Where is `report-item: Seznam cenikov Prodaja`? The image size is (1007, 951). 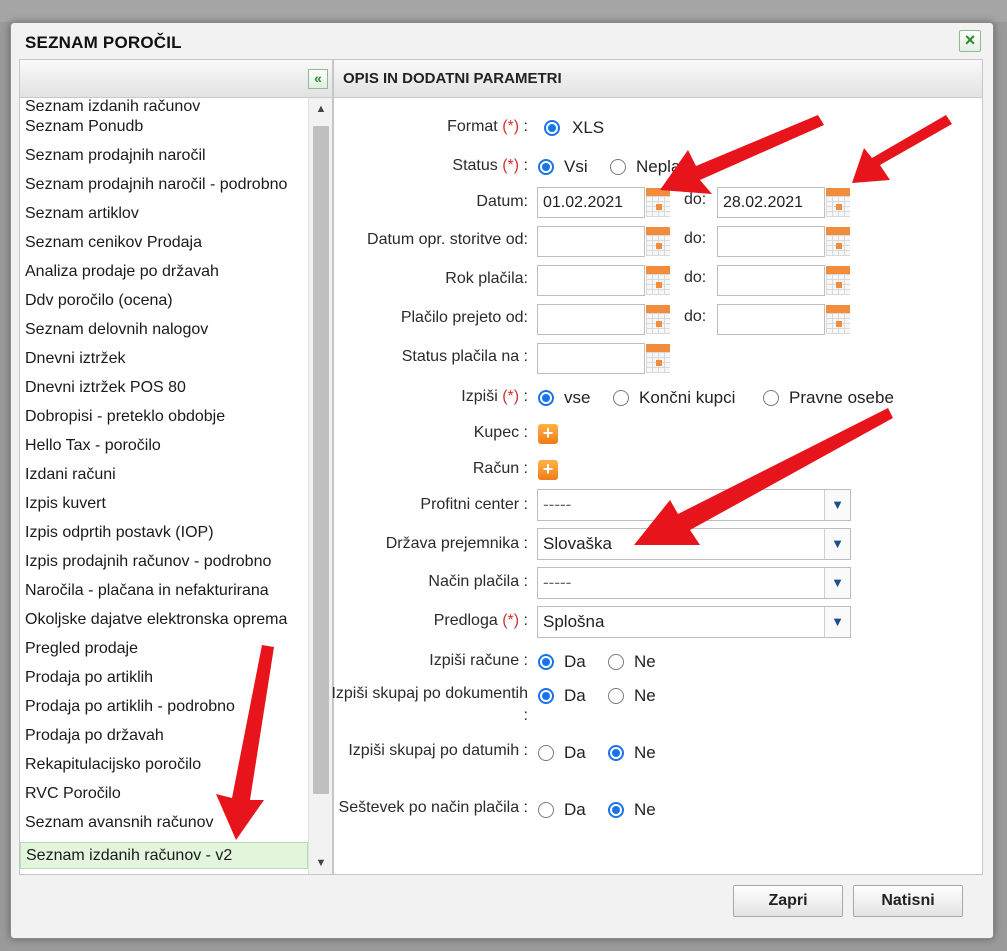 report-item: Seznam cenikov Prodaja is located at coordinates (164, 247).